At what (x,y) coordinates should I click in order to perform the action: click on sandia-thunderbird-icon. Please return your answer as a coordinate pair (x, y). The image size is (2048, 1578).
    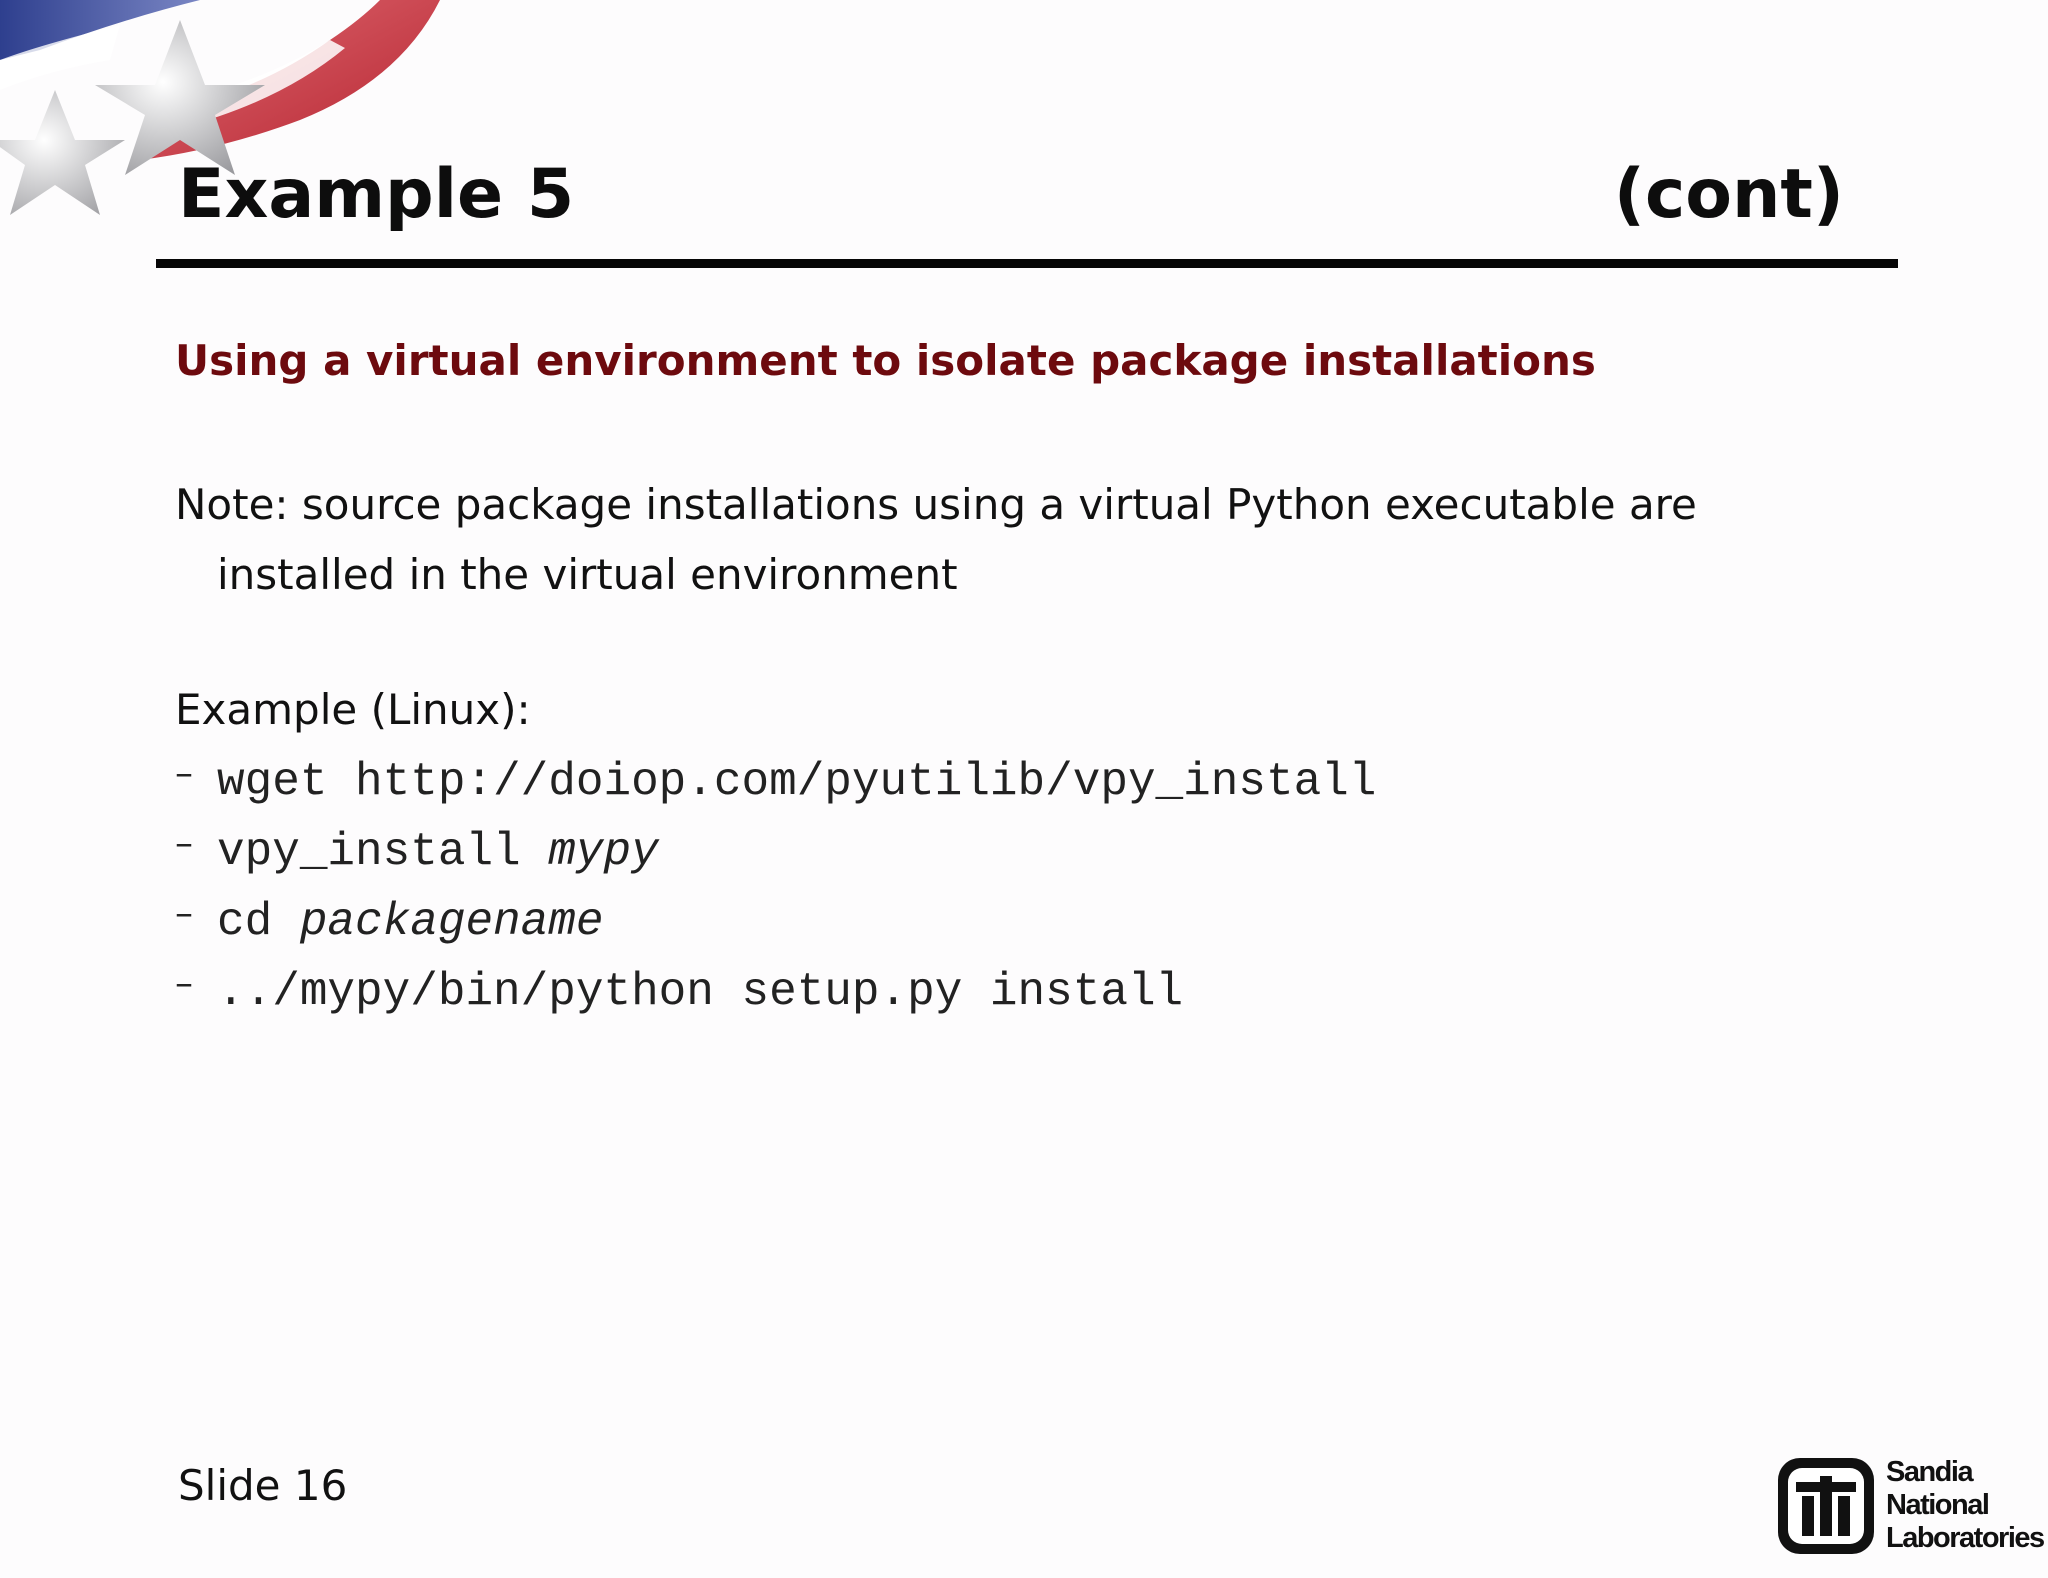
    Looking at the image, I should click on (1826, 1506).